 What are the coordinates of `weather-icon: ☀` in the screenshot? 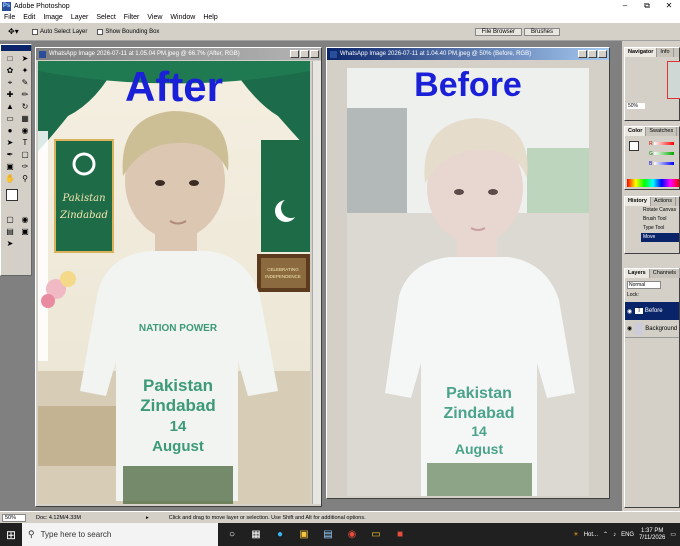 It's located at (575, 534).